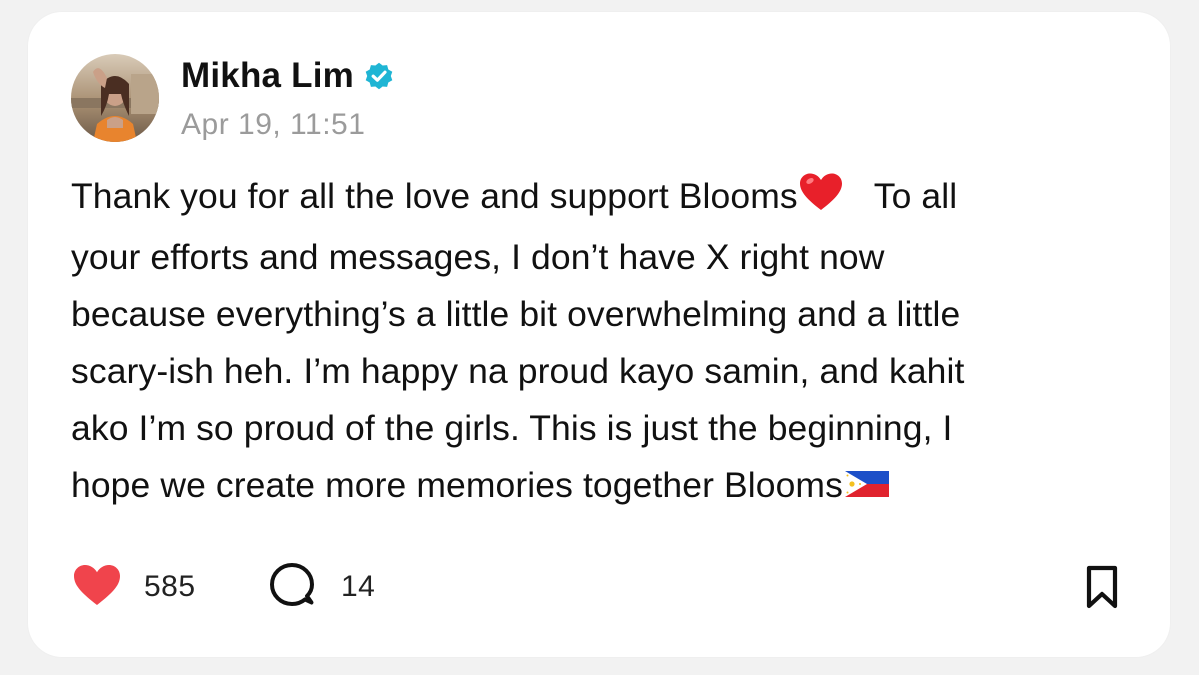  I want to click on verified-badge-icon, so click(379, 76).